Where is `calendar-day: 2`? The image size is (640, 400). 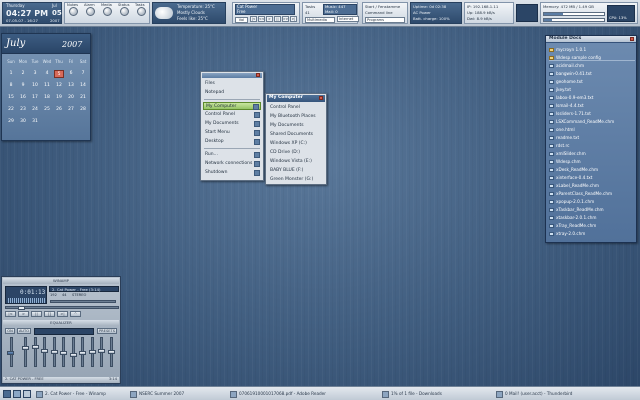
calendar-day: 2 is located at coordinates (23, 74).